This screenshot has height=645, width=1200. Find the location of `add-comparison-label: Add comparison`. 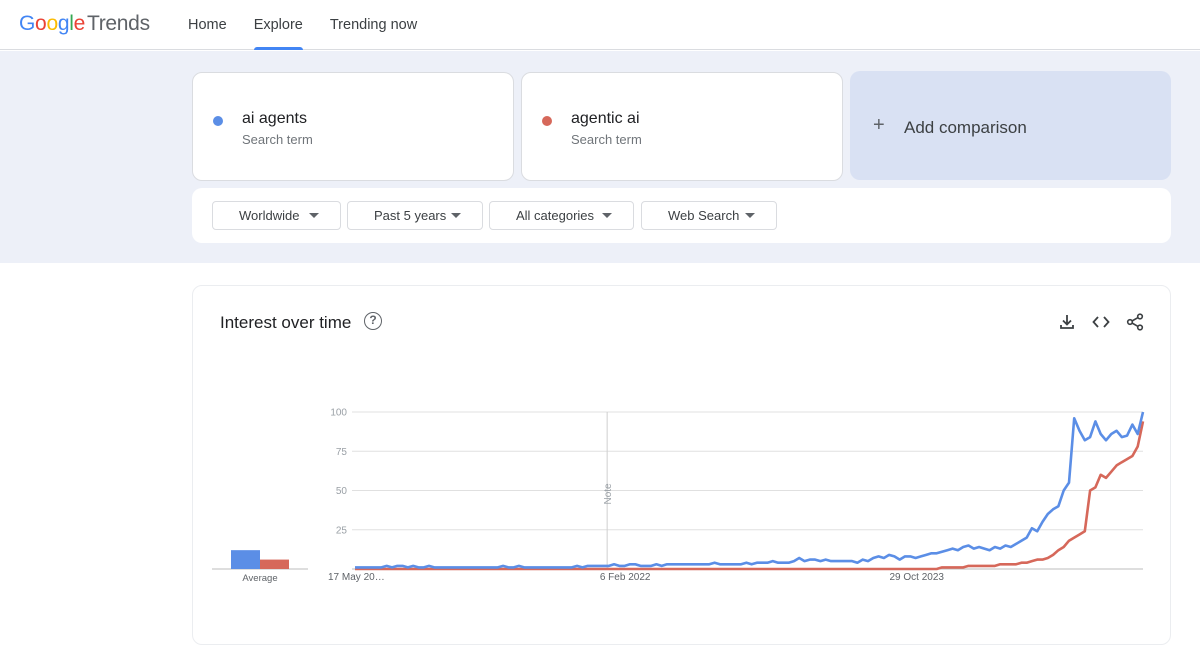

add-comparison-label: Add comparison is located at coordinates (965, 127).